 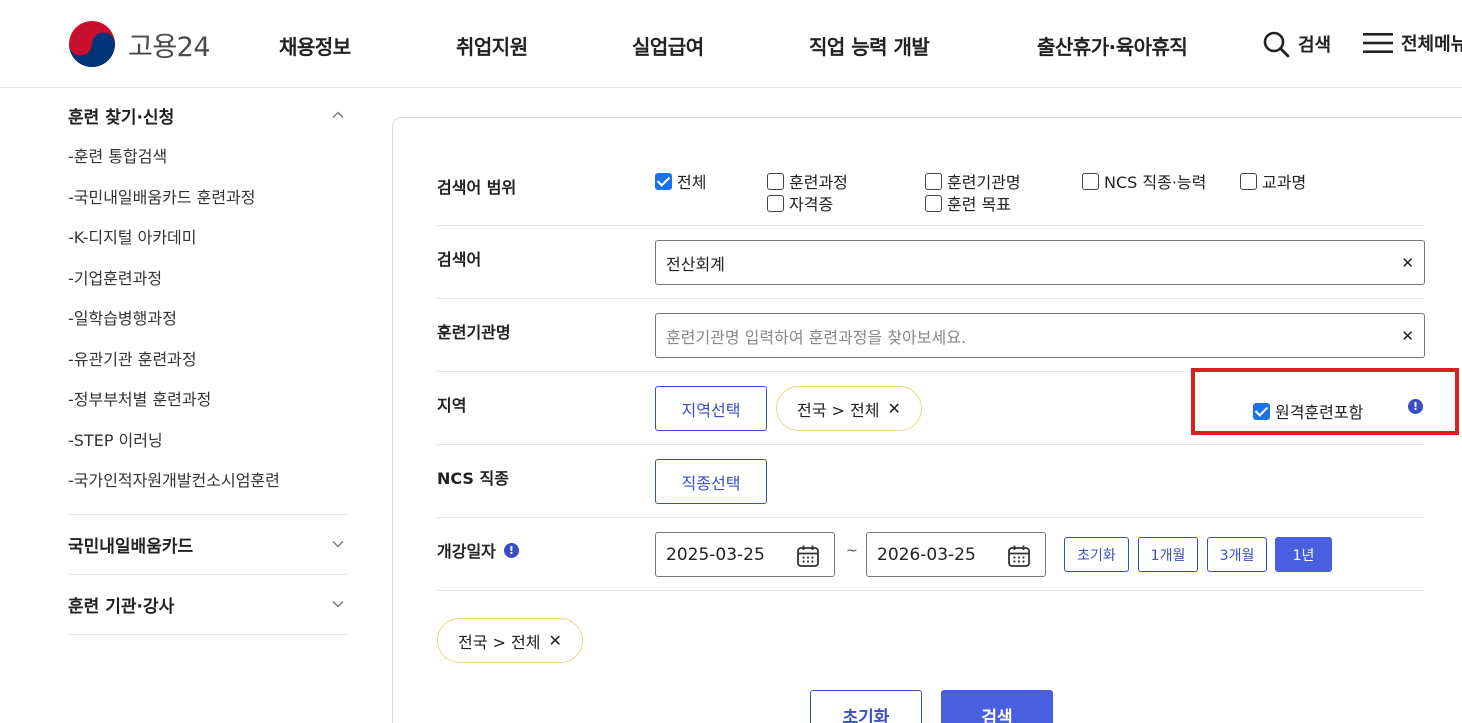 What do you see at coordinates (893, 408) in the screenshot?
I see `remove-region-icon: ✕` at bounding box center [893, 408].